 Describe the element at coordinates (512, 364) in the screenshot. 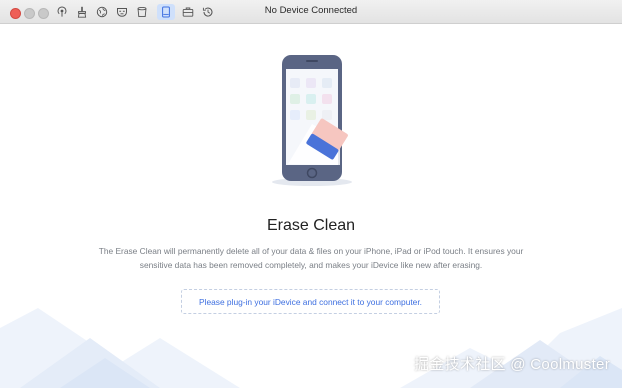

I see `watermark: 掘金技术社区 @ Coolmuster` at that location.